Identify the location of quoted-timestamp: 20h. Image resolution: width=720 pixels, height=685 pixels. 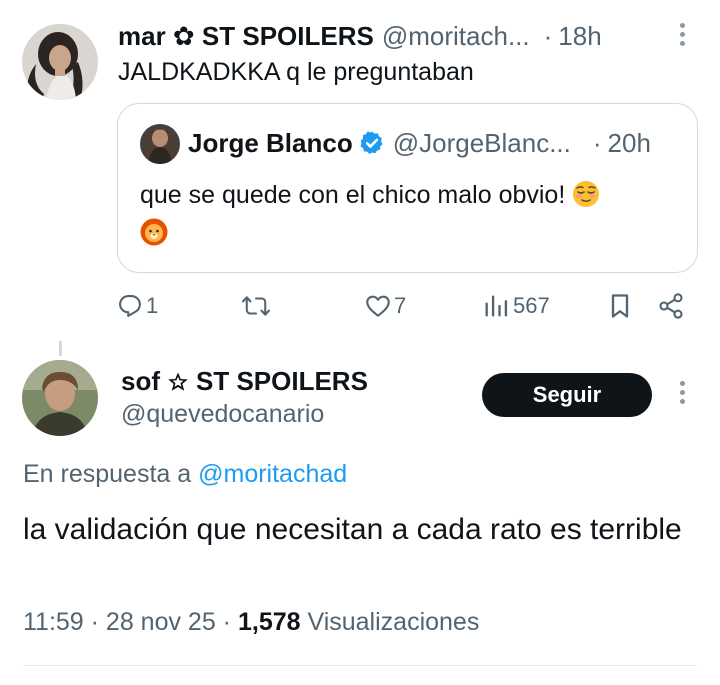
(629, 142).